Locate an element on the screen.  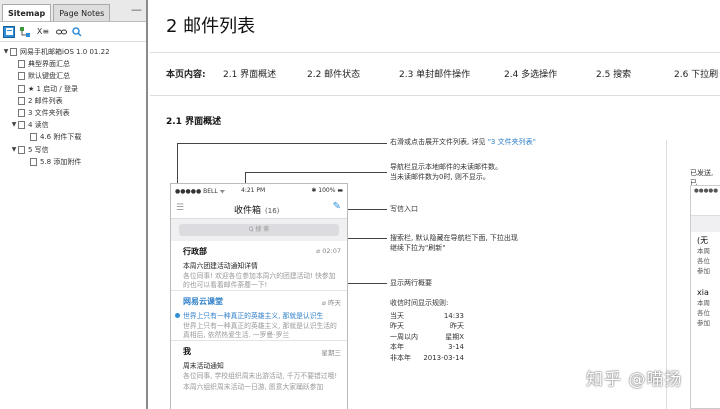
tree-node-label: 5 写信 is located at coordinates (38, 149).